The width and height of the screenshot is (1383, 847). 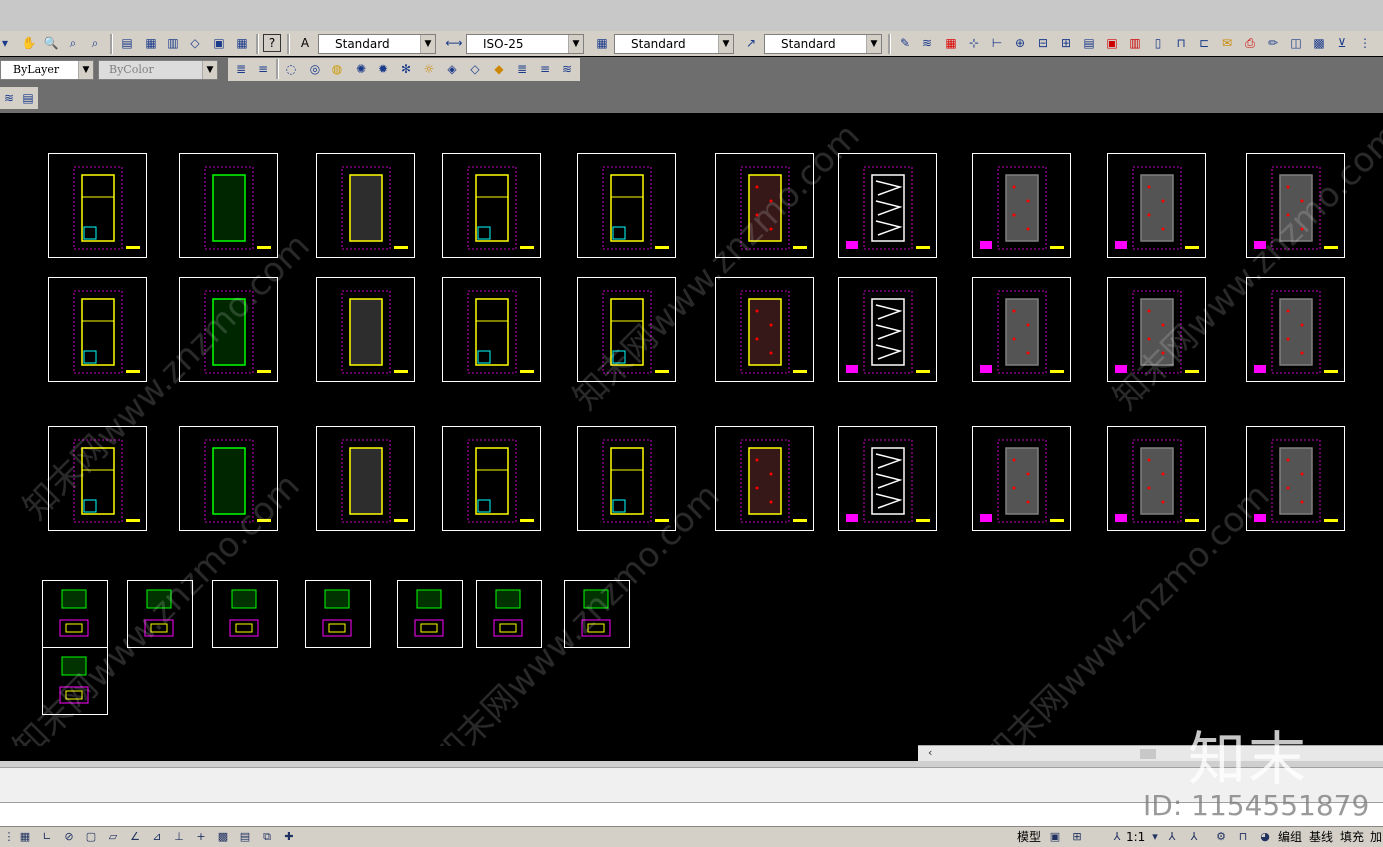 What do you see at coordinates (1066, 43) in the screenshot?
I see `dim-baseline-icon: ⊞` at bounding box center [1066, 43].